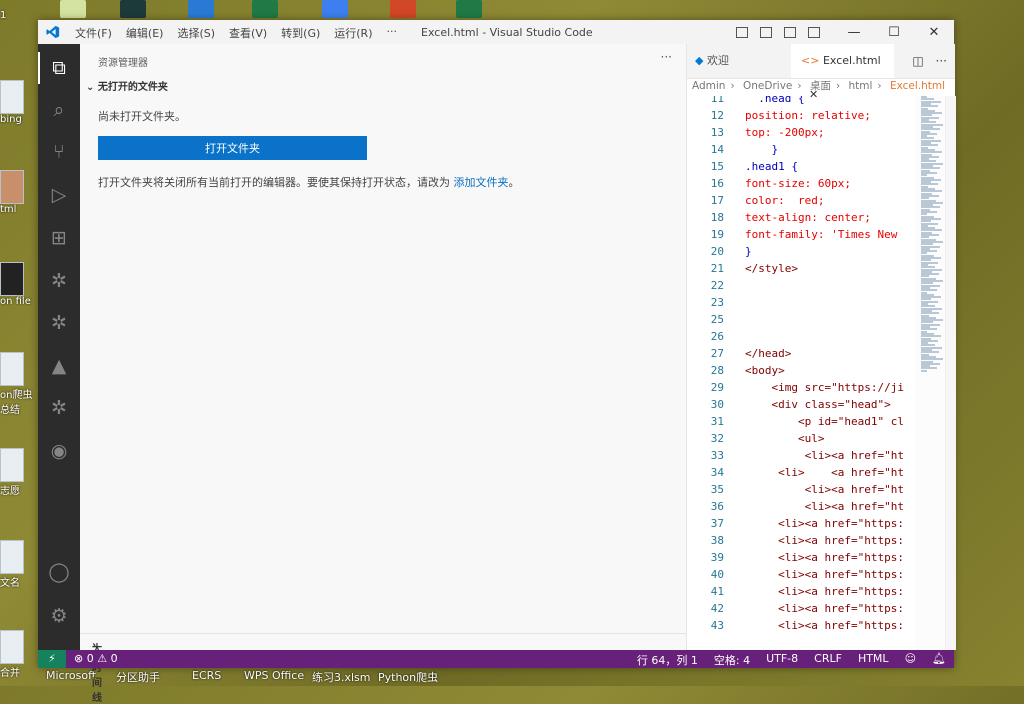 This screenshot has width=1024, height=704. Describe the element at coordinates (950, 373) in the screenshot. I see `editor-scrollbar` at that location.